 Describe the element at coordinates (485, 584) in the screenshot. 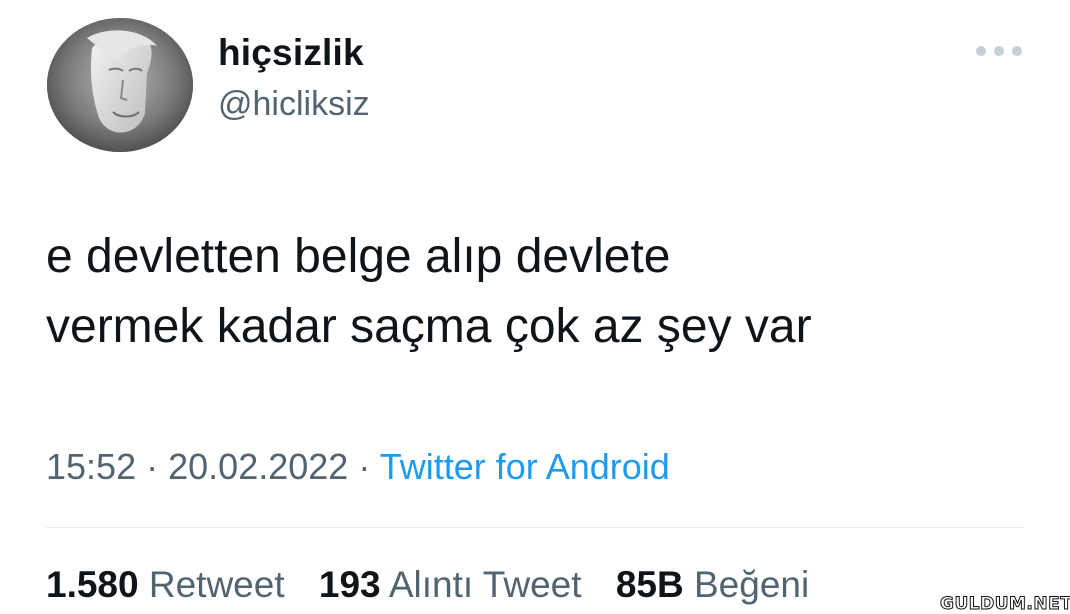

I see `quotes-label: Alıntı Tweet` at that location.